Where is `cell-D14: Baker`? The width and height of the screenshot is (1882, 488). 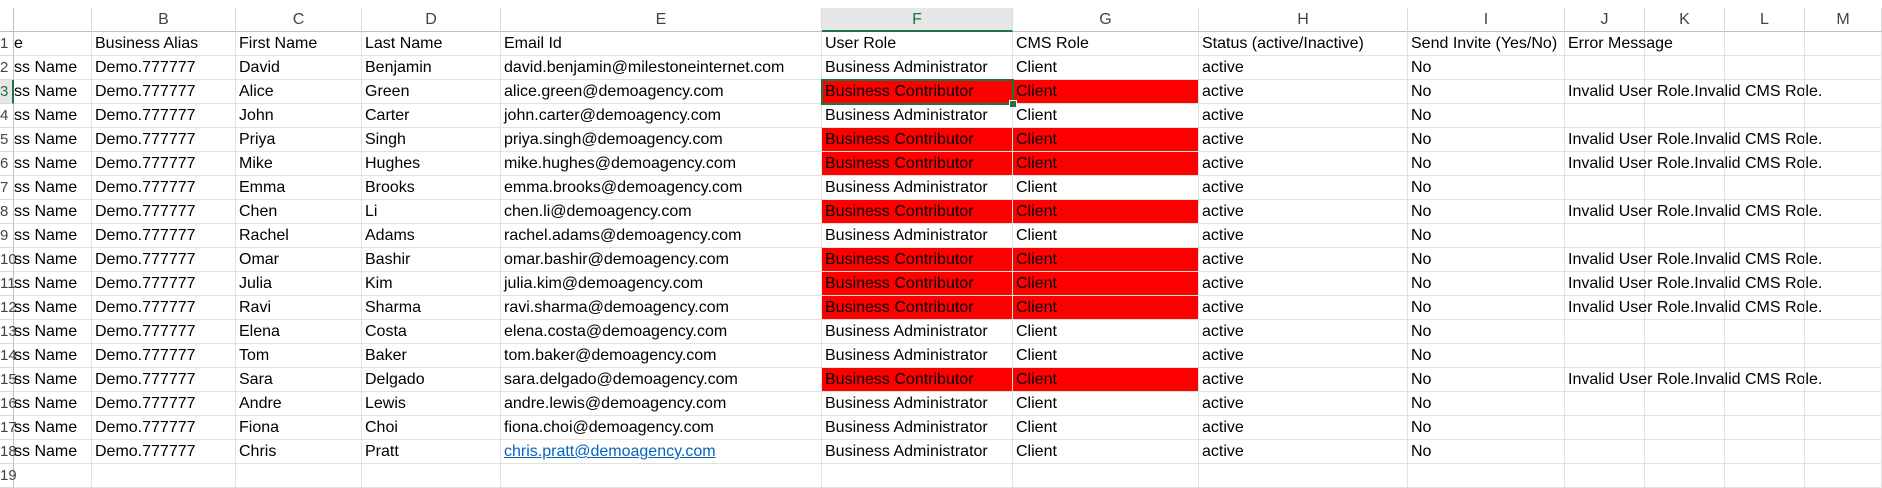
cell-D14: Baker is located at coordinates (431, 356).